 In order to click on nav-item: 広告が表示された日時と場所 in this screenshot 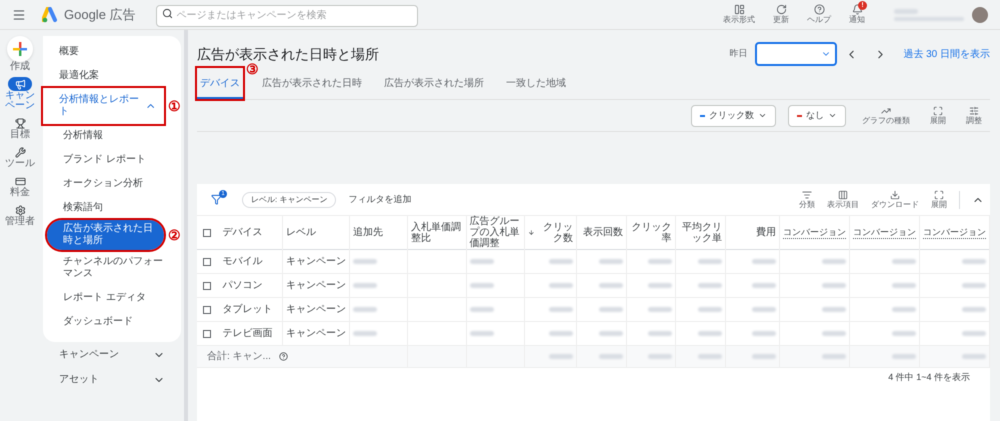, I will do `click(105, 235)`.